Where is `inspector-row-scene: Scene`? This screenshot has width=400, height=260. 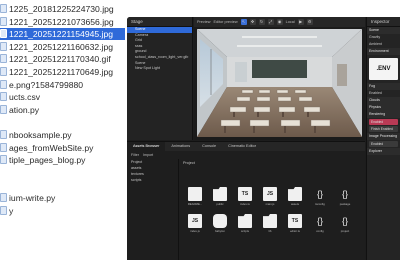
inspector-row-scene: Scene is located at coordinates (383, 30).